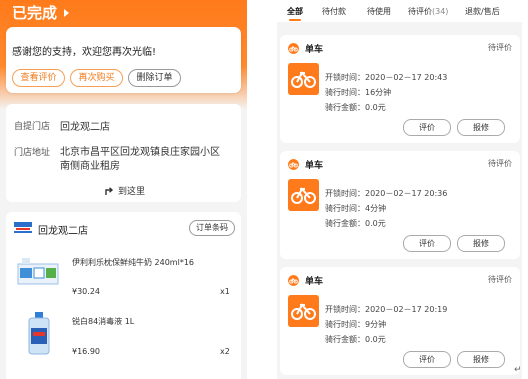 This screenshot has height=379, width=528. I want to click on order-barcode-button: 订单条码, so click(212, 228).